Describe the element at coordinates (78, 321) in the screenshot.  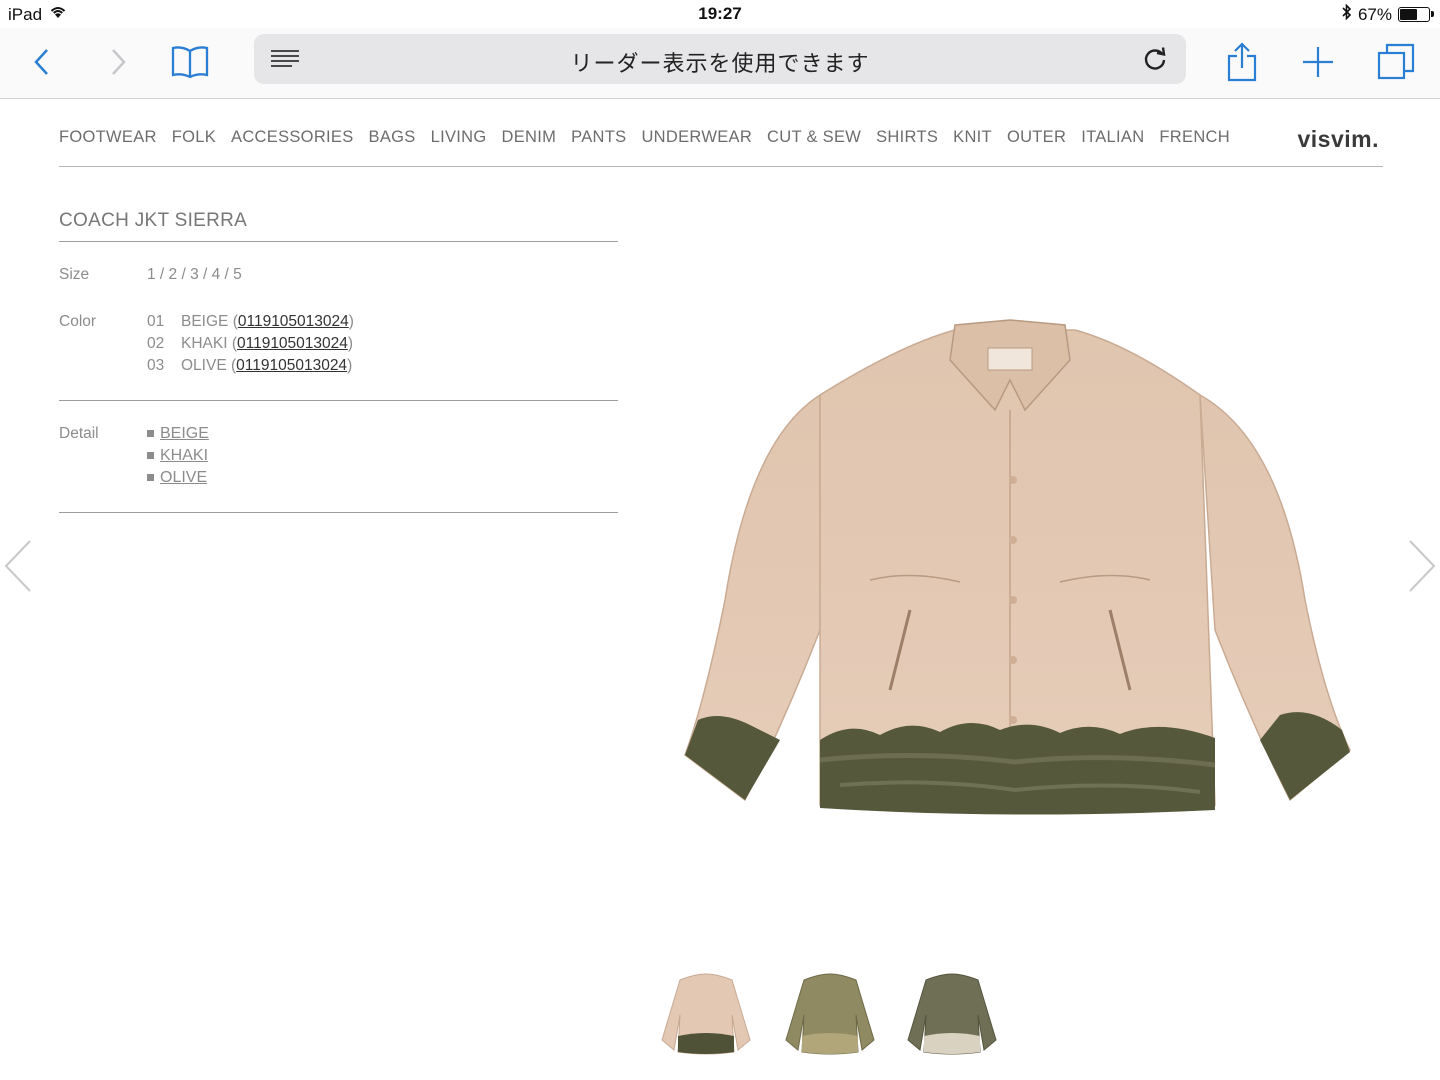
I see `color-label: Color` at that location.